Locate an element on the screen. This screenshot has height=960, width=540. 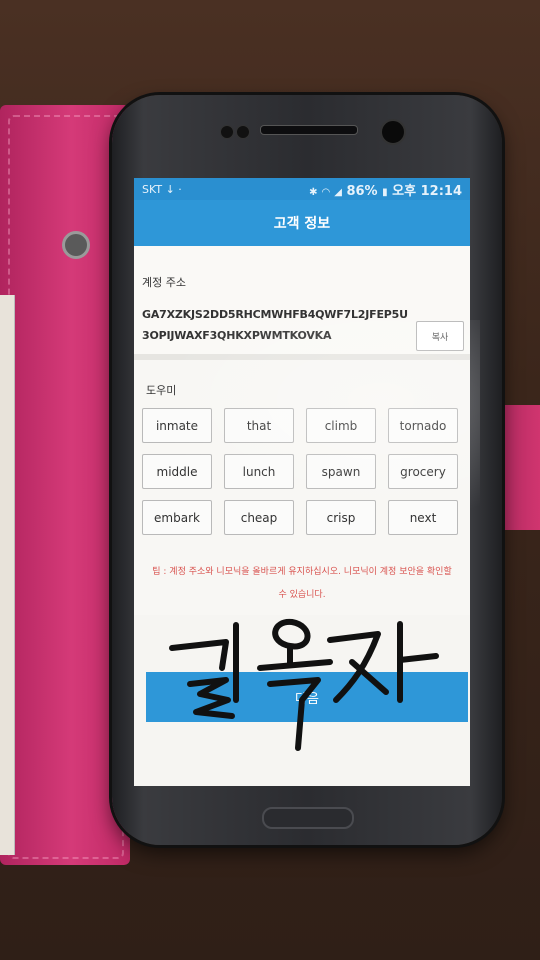
next-button-label: 다음 is located at coordinates (307, 699).